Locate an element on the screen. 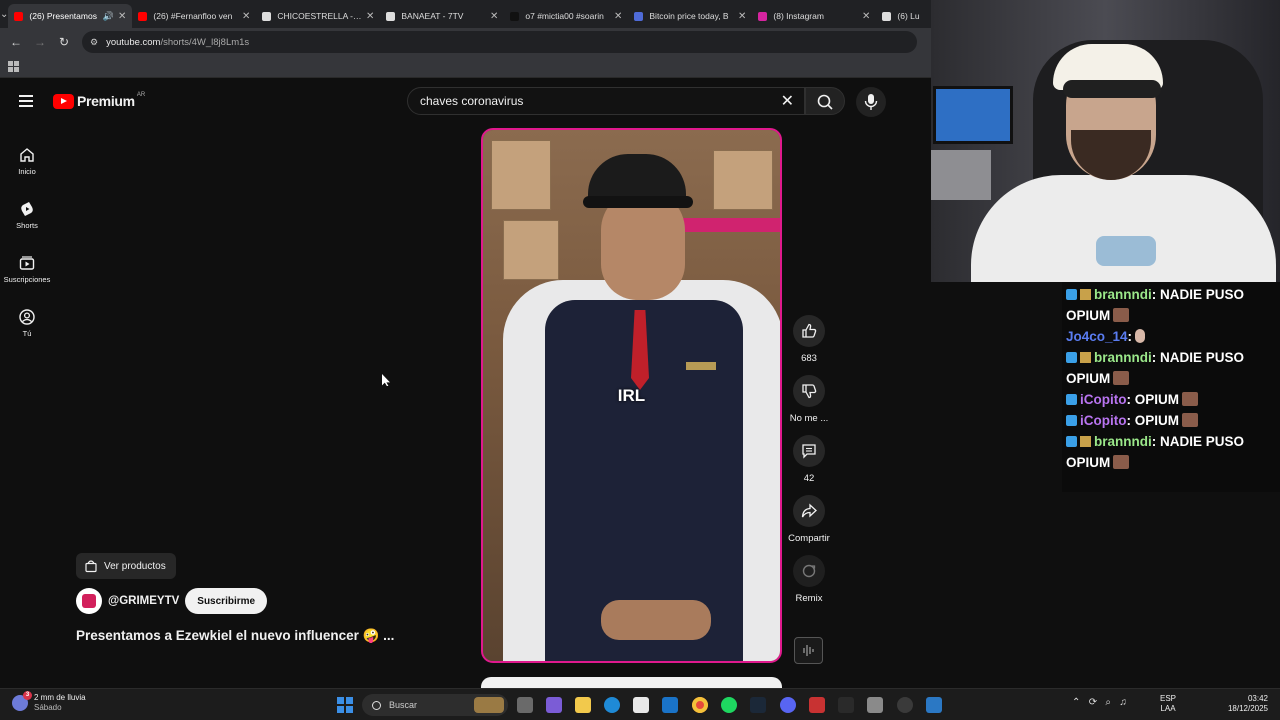 Image resolution: width=1280 pixels, height=720 pixels. tab-audio-icon: 🔊 is located at coordinates (108, 16).